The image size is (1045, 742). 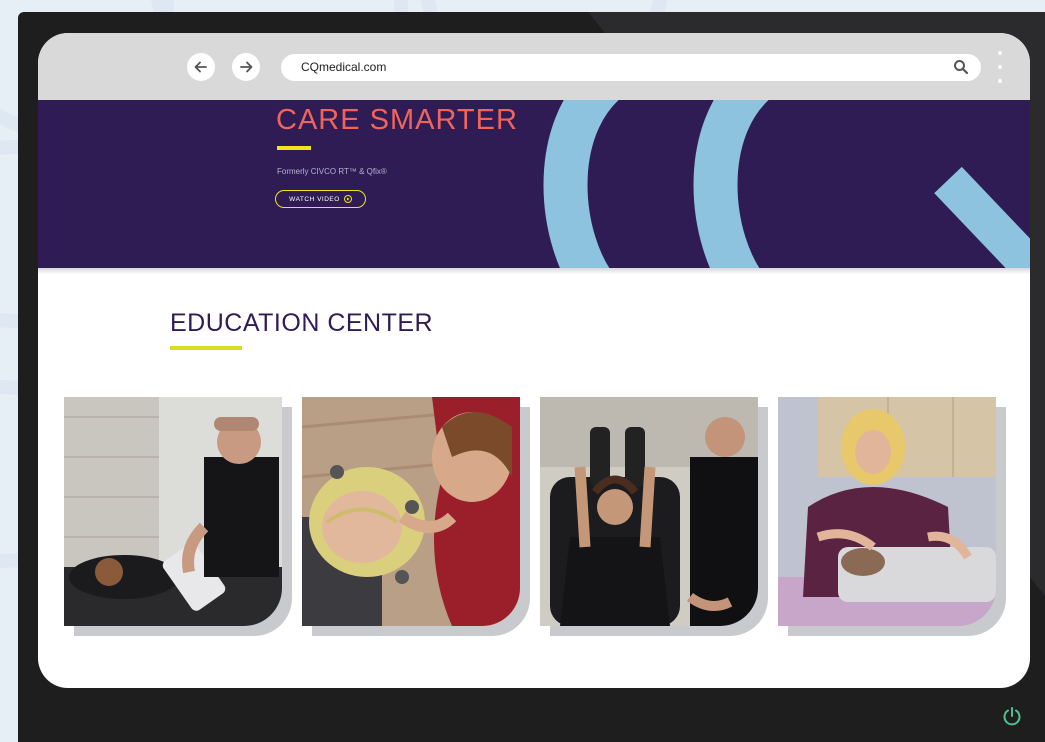 I want to click on back-button, so click(x=201, y=67).